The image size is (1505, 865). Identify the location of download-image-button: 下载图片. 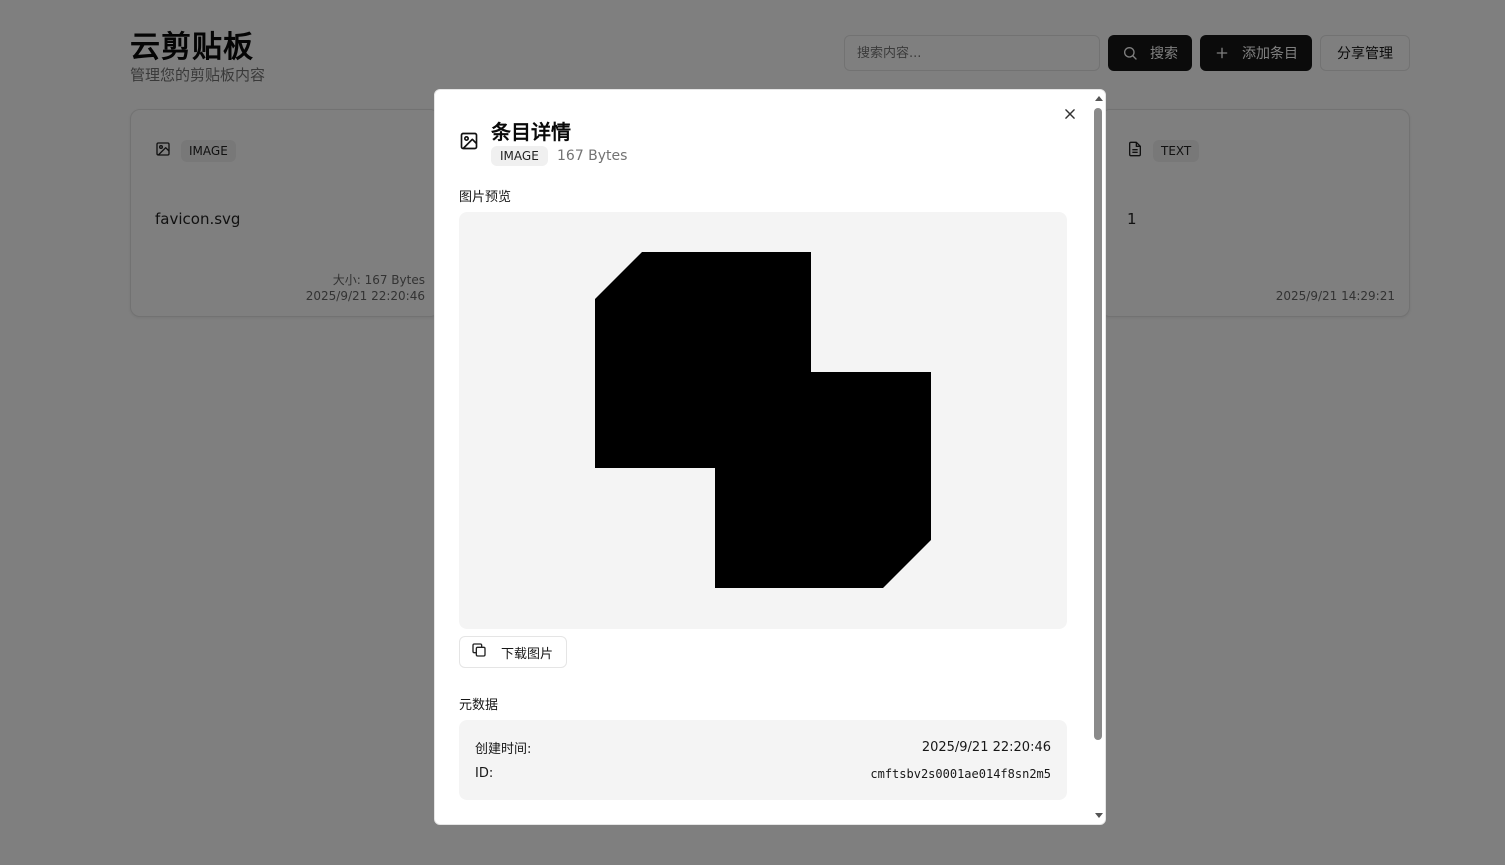
(513, 652).